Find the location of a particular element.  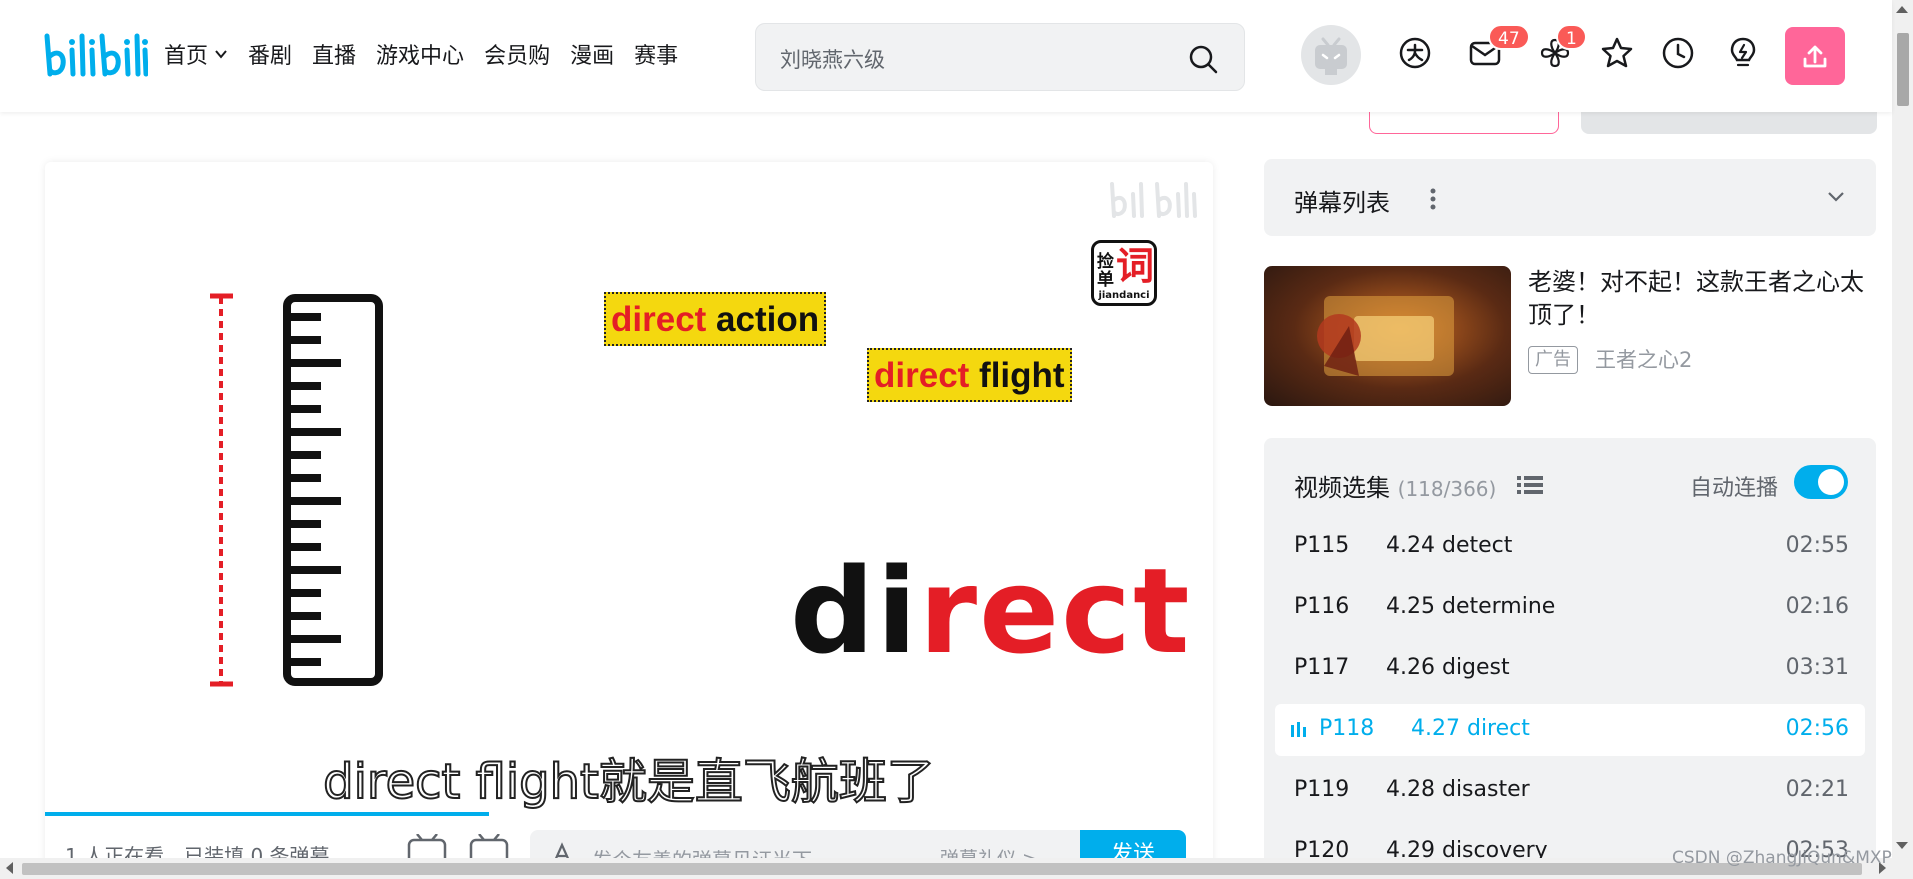

search-input: 刘晓燕六级 is located at coordinates (832, 59).